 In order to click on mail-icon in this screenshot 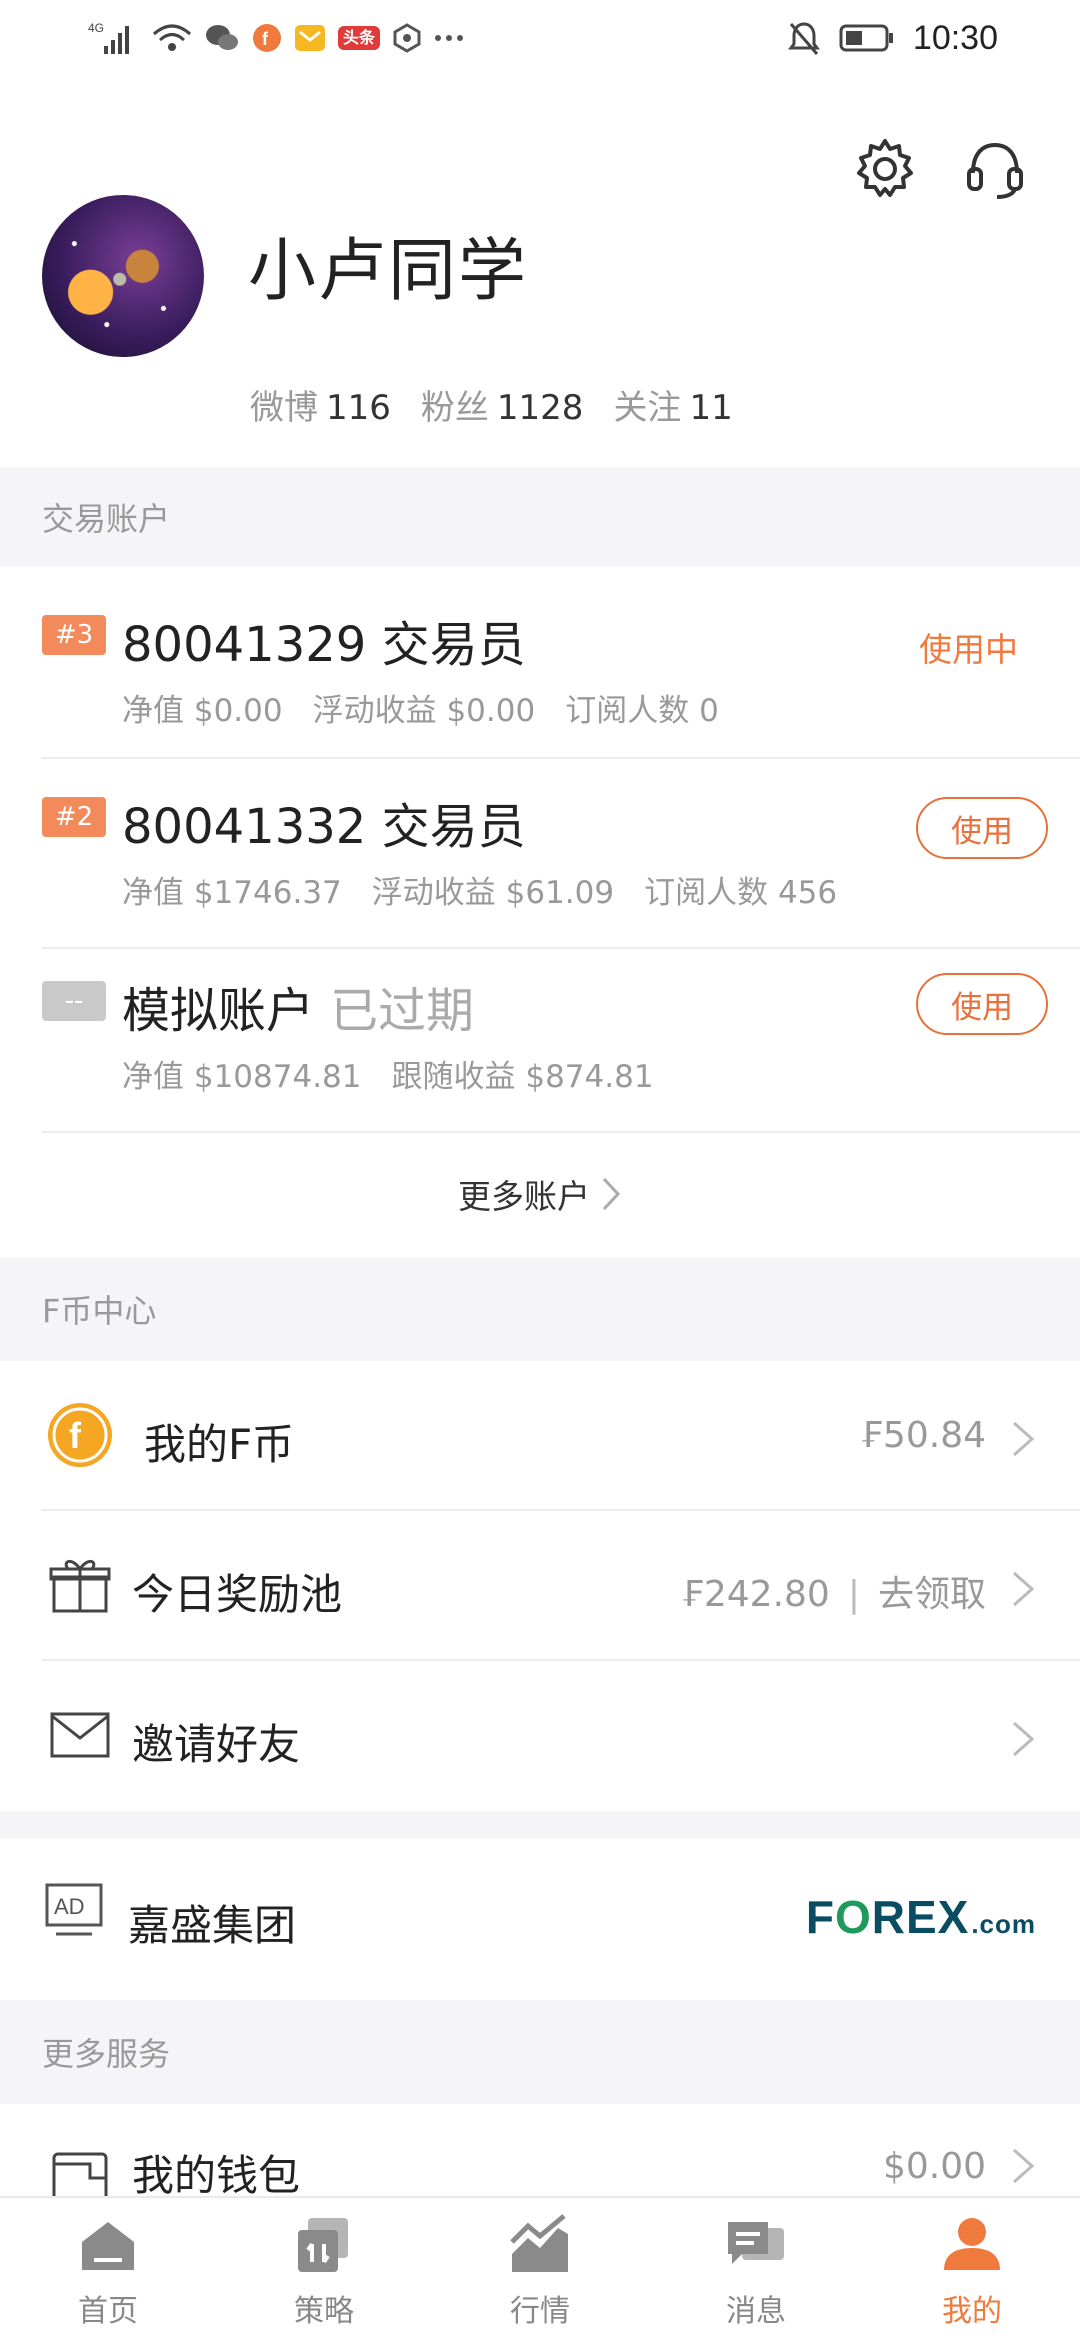, I will do `click(80, 1735)`.